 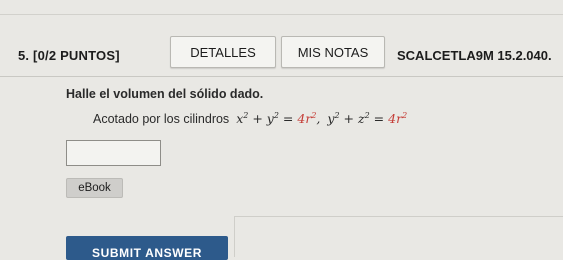 What do you see at coordinates (405, 115) in the screenshot?
I see `eq2-exp-r: 2` at bounding box center [405, 115].